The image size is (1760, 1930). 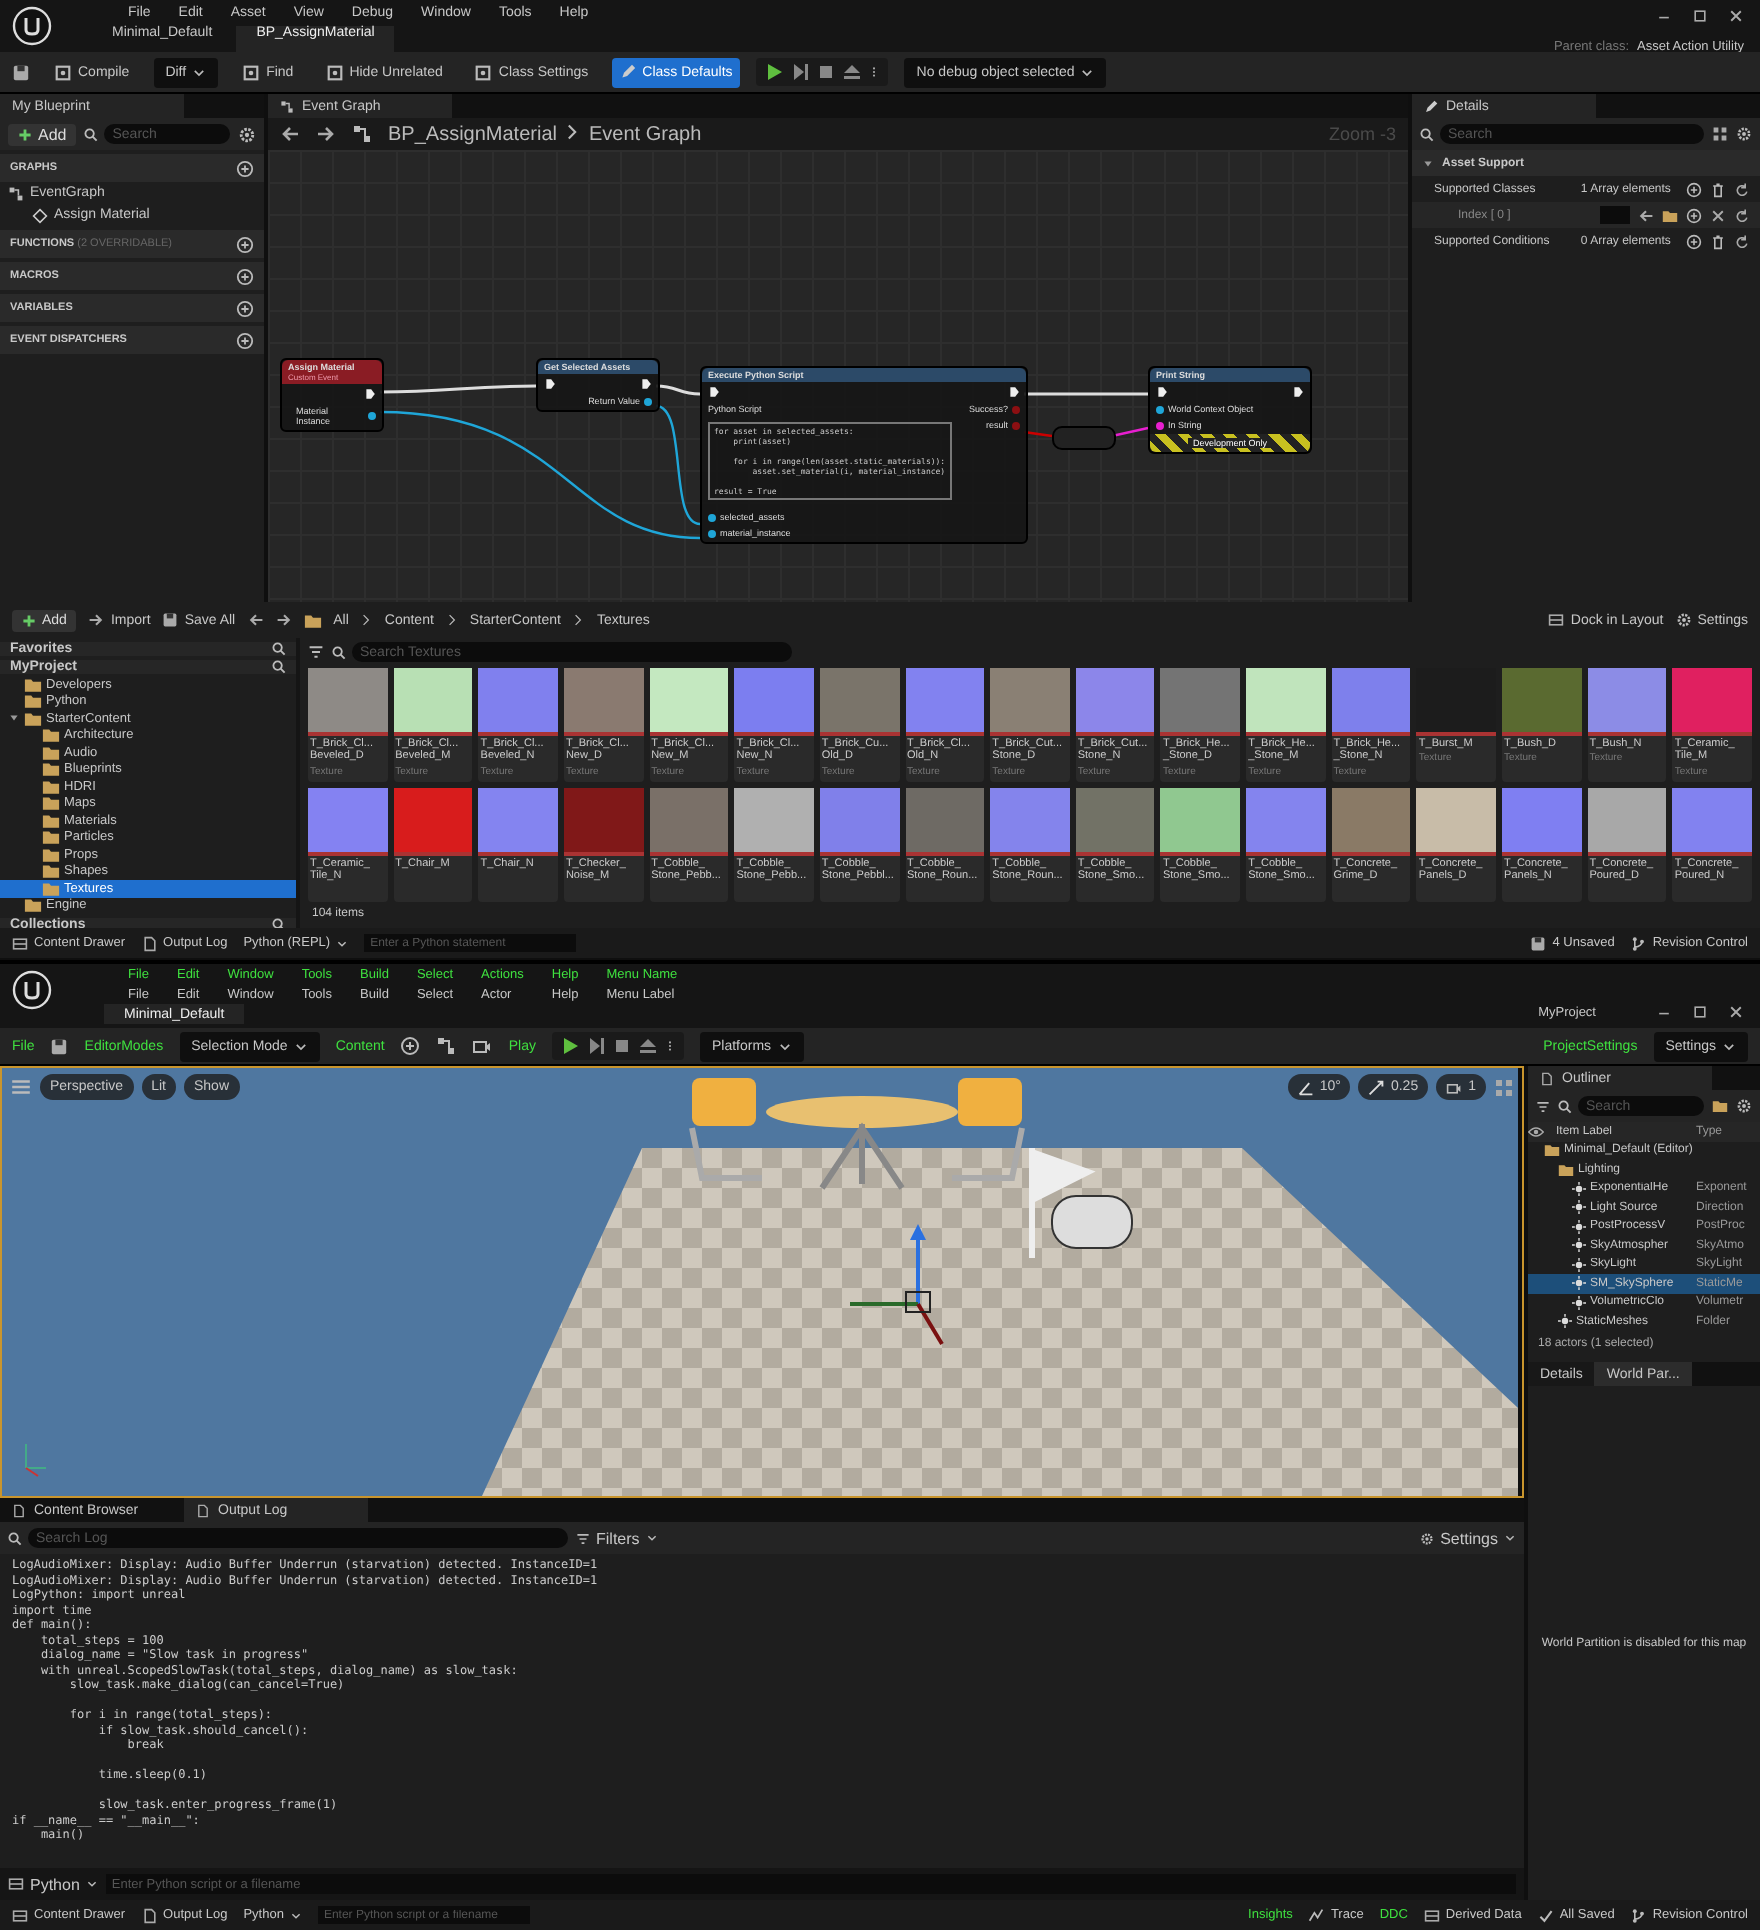 What do you see at coordinates (446, 1046) in the screenshot?
I see `blueprint-icon` at bounding box center [446, 1046].